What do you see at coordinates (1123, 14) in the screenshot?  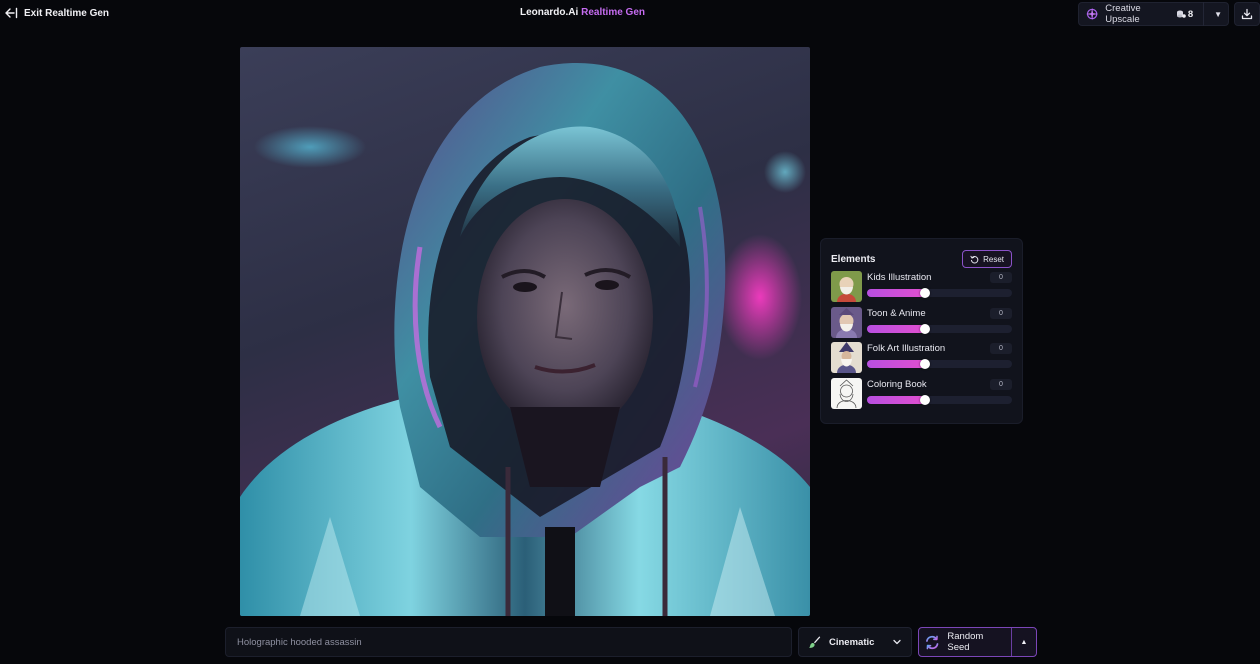 I see `upscale-label: Creative Upscale` at bounding box center [1123, 14].